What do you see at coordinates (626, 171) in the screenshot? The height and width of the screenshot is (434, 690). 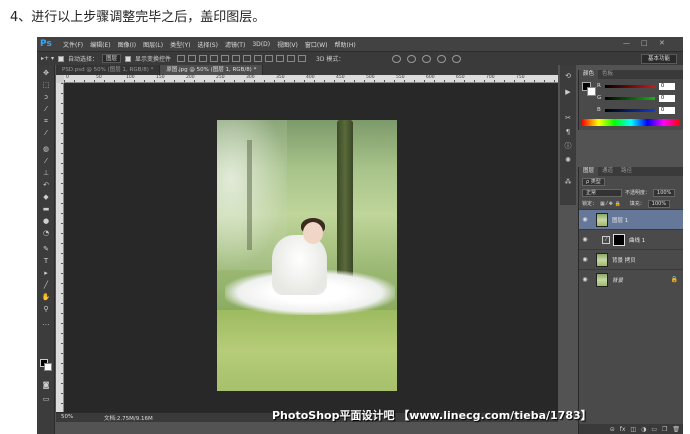 I see `tab-paths: 路径` at bounding box center [626, 171].